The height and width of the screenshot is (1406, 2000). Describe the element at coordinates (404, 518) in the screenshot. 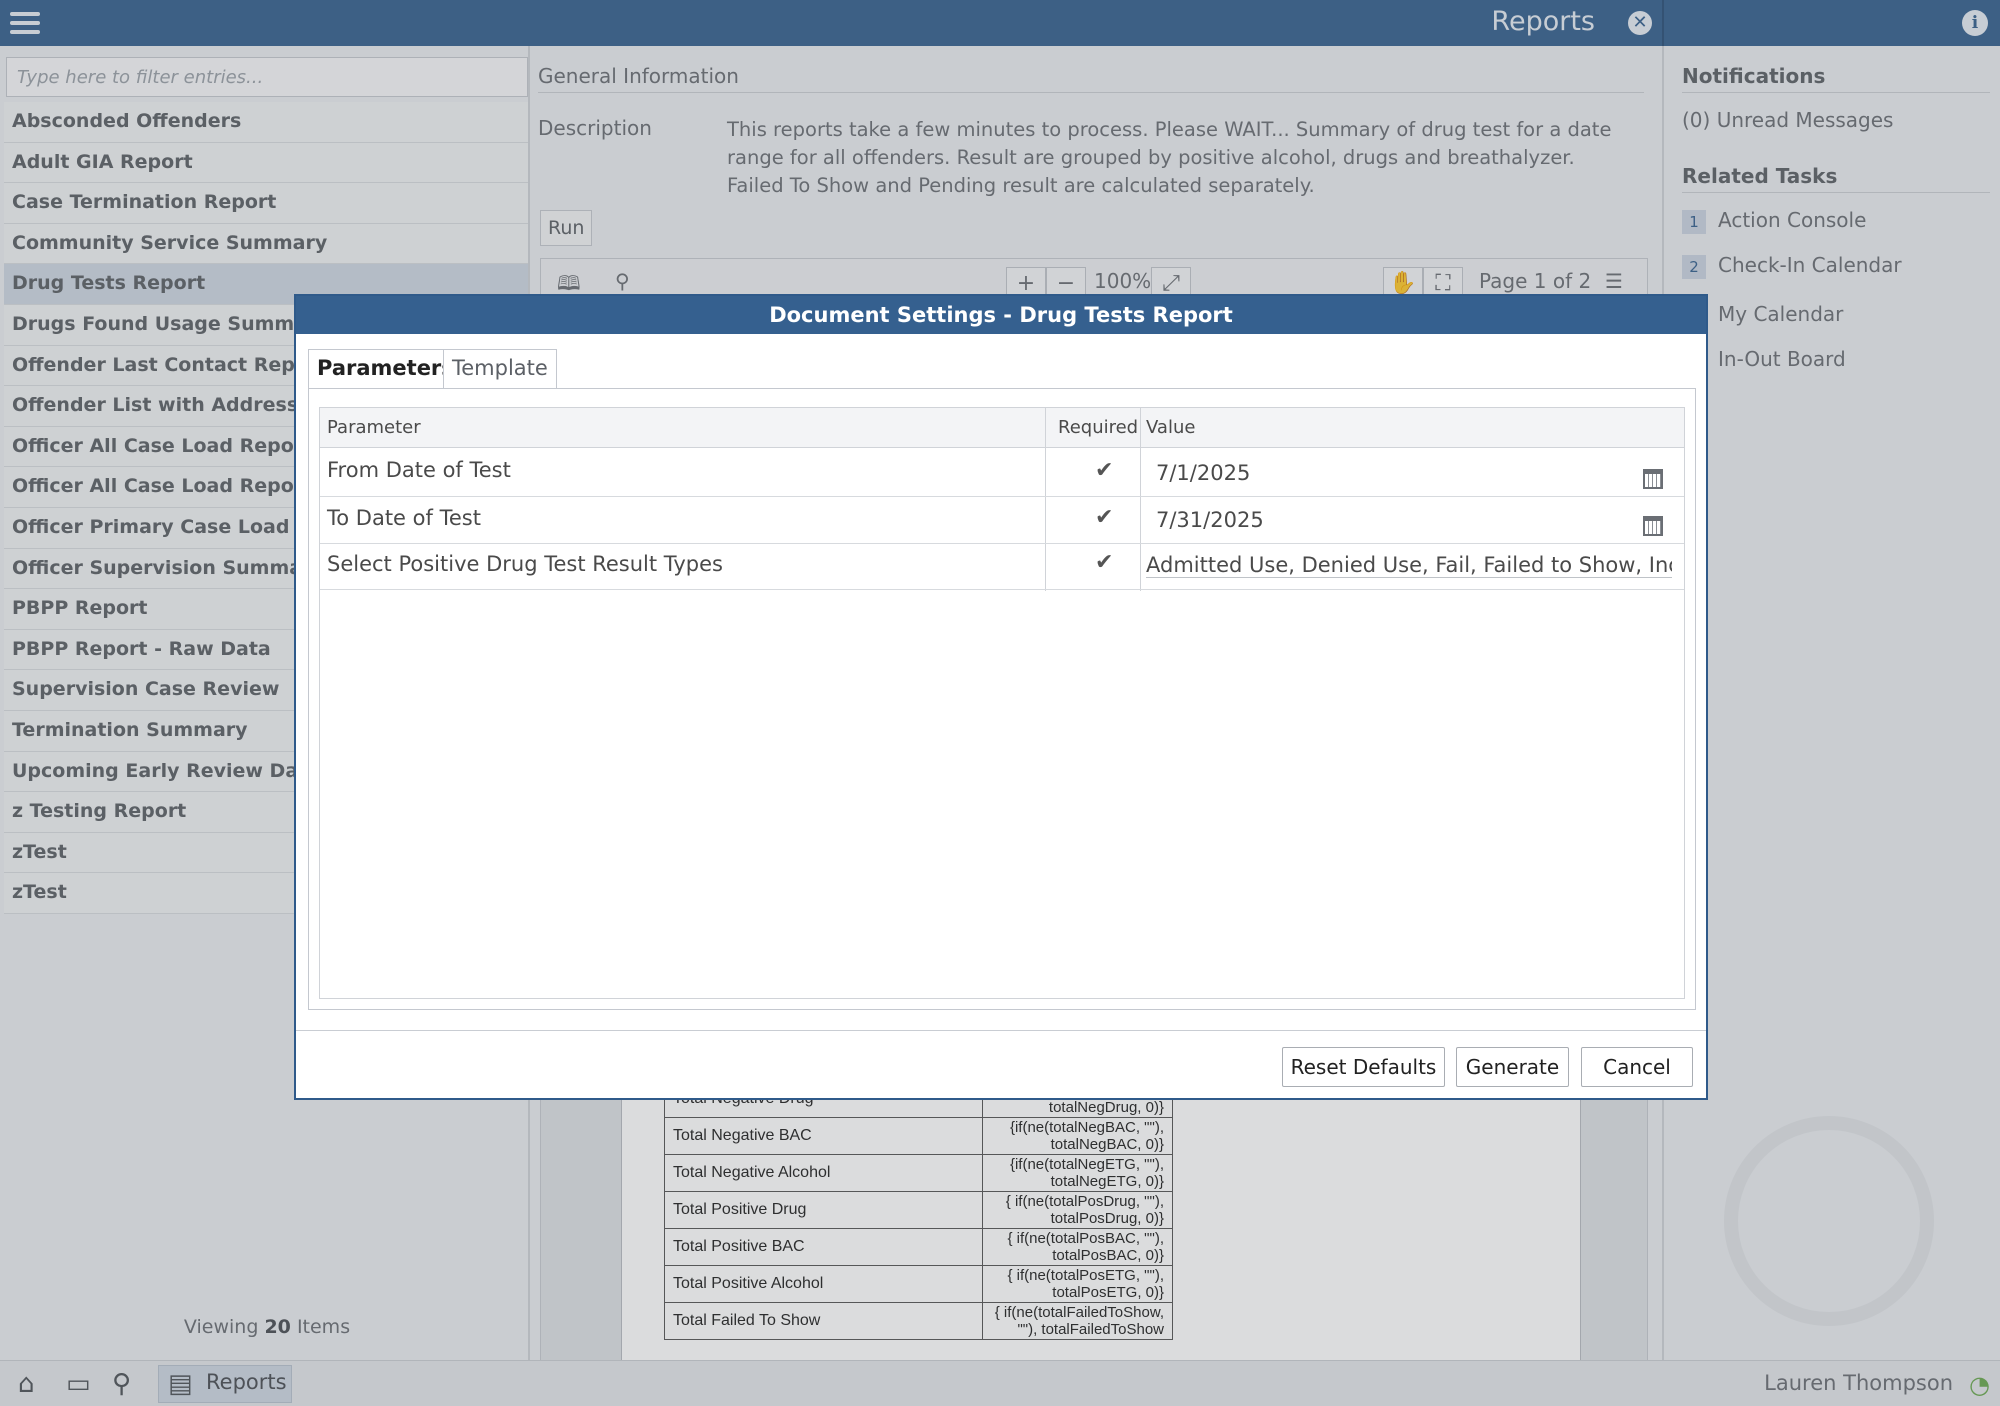

I see `parameter-name: To Date of Test` at that location.